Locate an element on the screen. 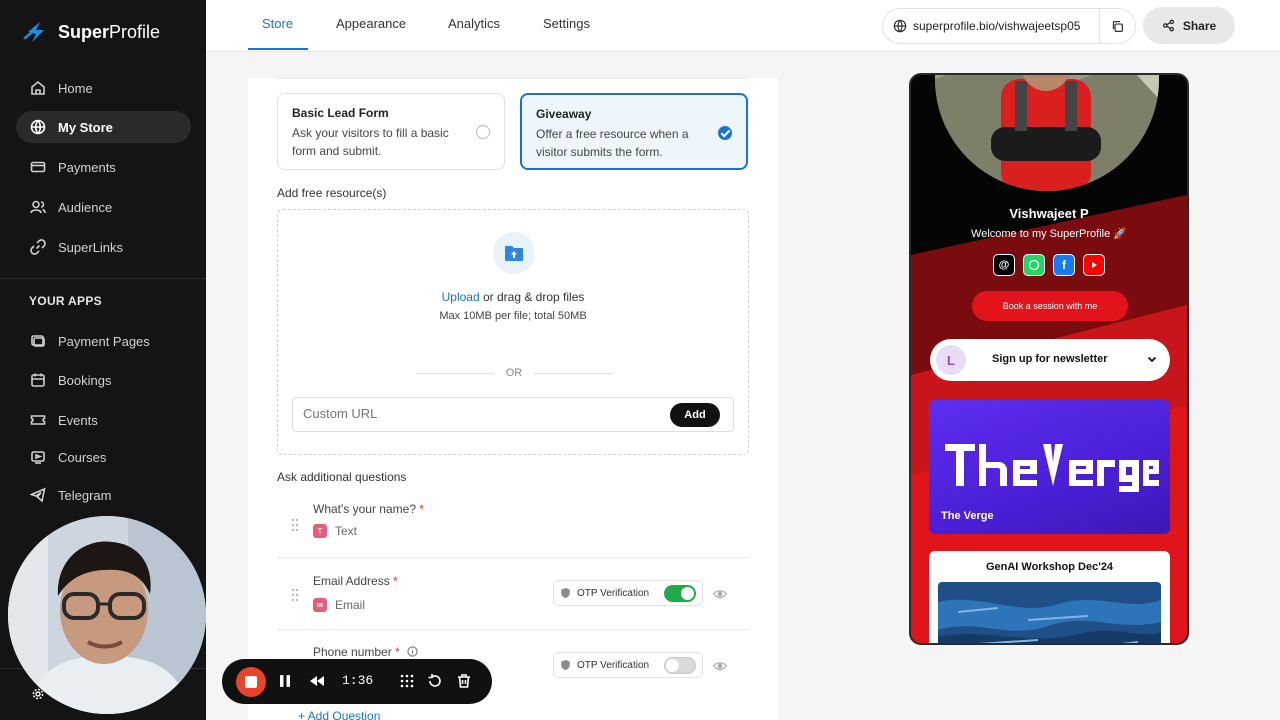 Image resolution: width=1280 pixels, height=720 pixels. sidebar-item-label: Bookings is located at coordinates (85, 380).